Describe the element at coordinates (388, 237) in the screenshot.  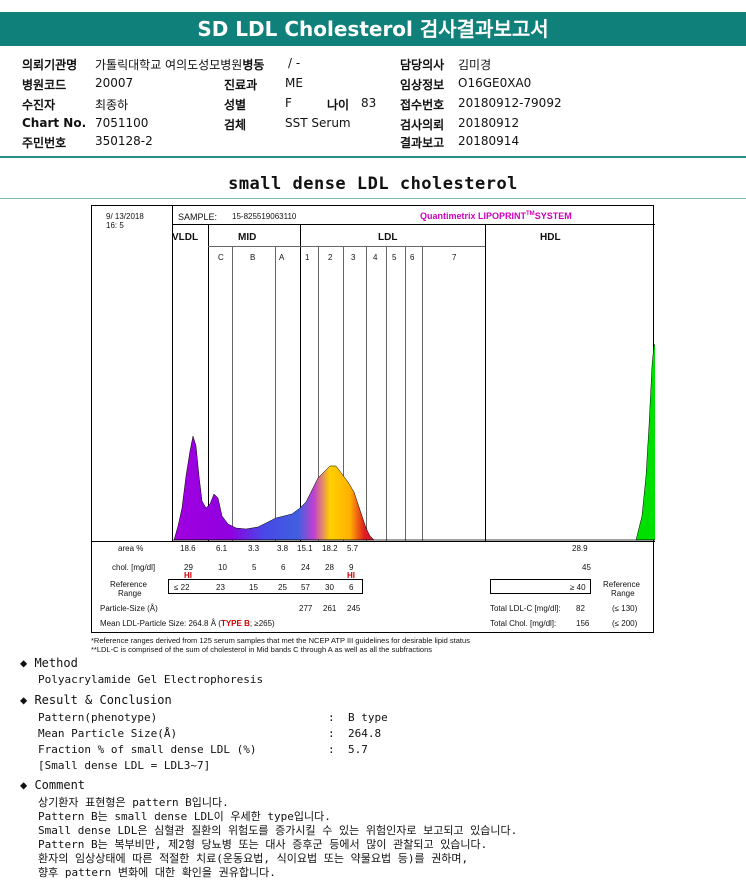
I see `group-ldl: LDL` at that location.